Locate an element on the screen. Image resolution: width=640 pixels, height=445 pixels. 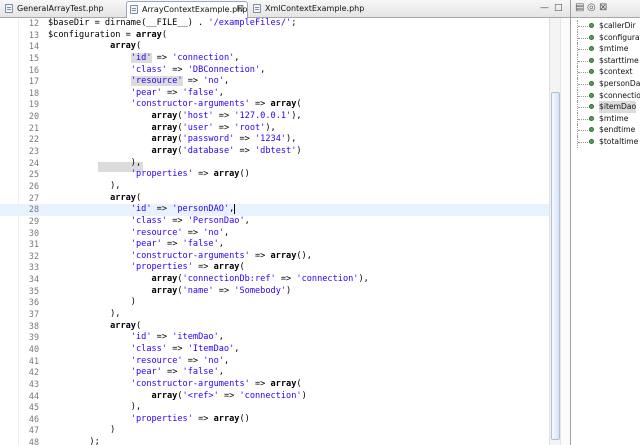
php-file-icon is located at coordinates (134, 9).